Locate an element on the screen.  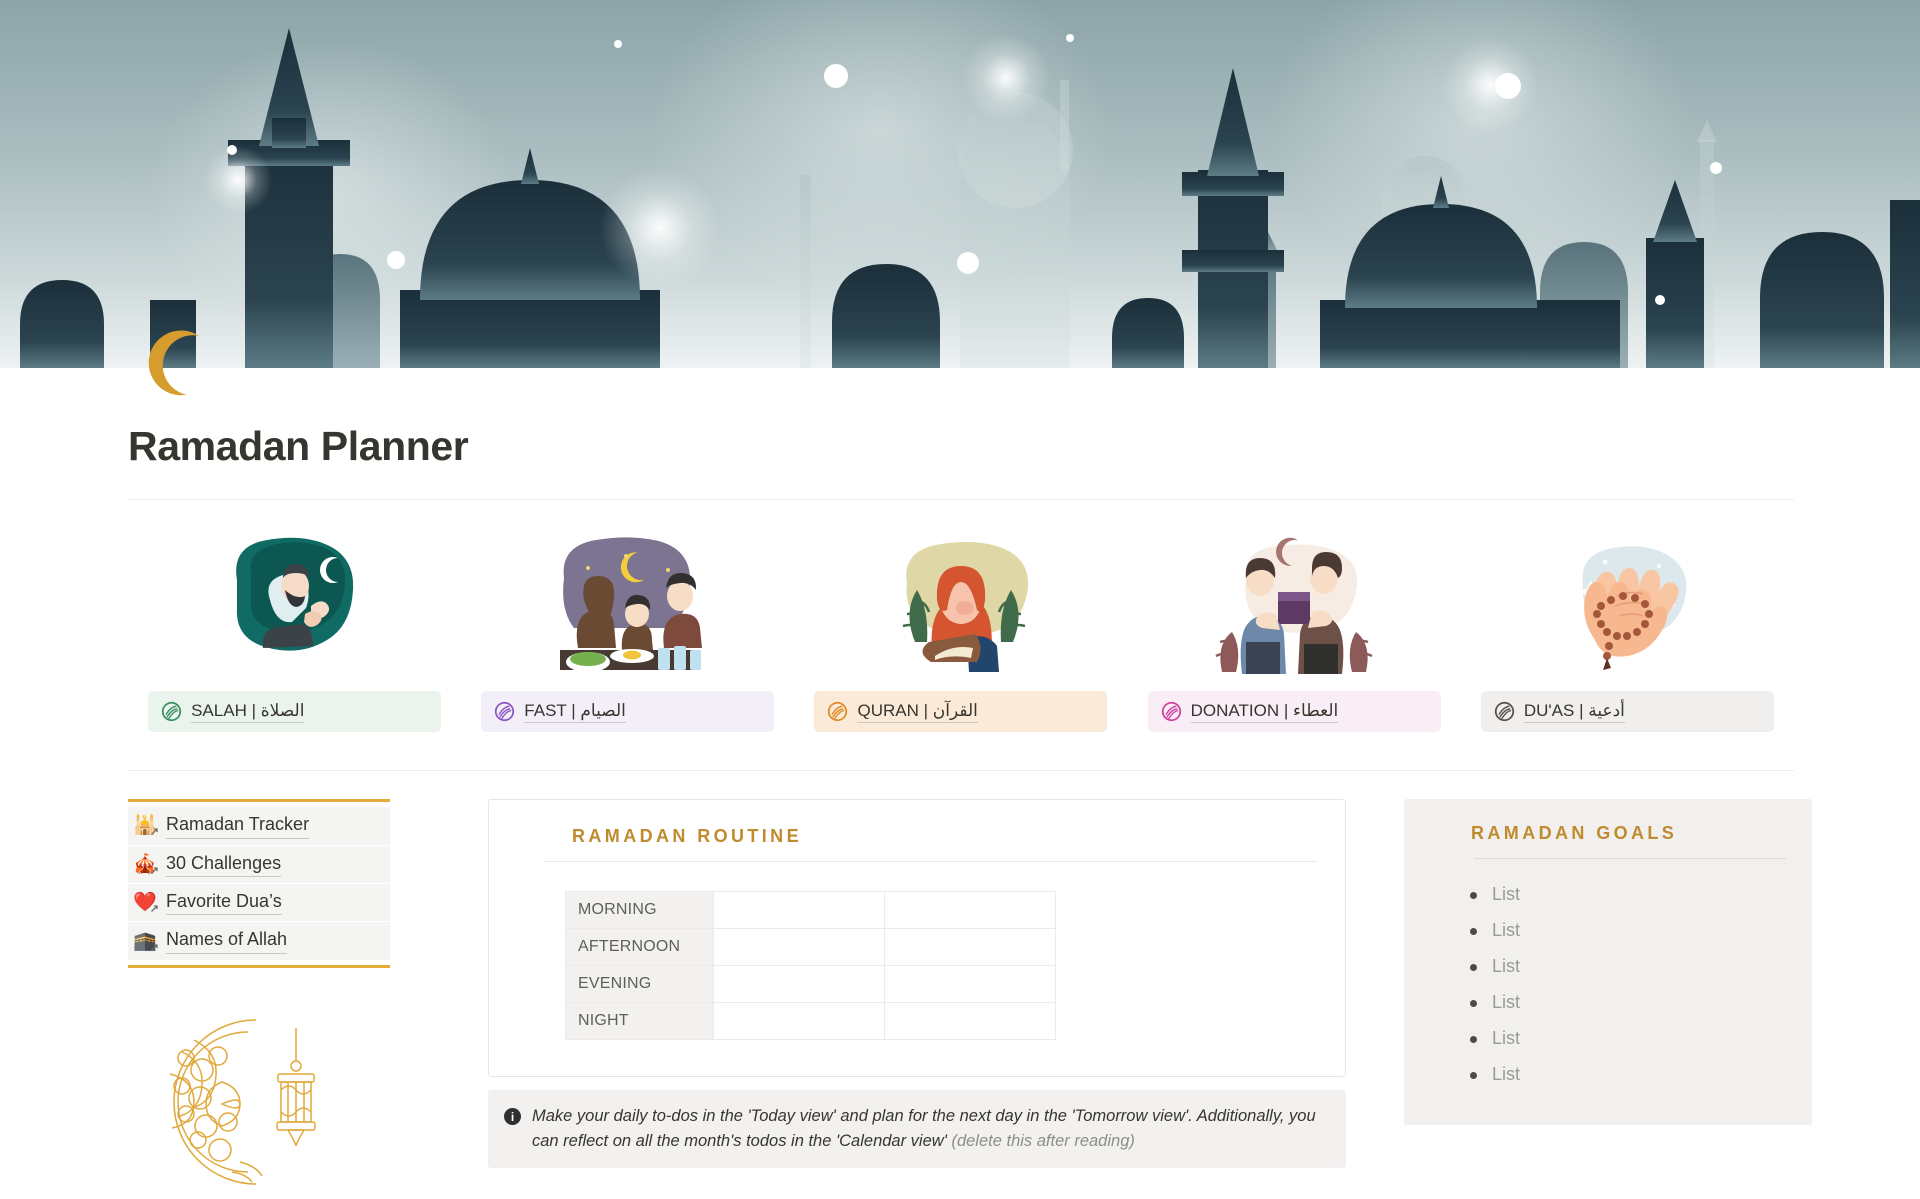
badge-quran: QURAN | القرآن is located at coordinates (961, 712).